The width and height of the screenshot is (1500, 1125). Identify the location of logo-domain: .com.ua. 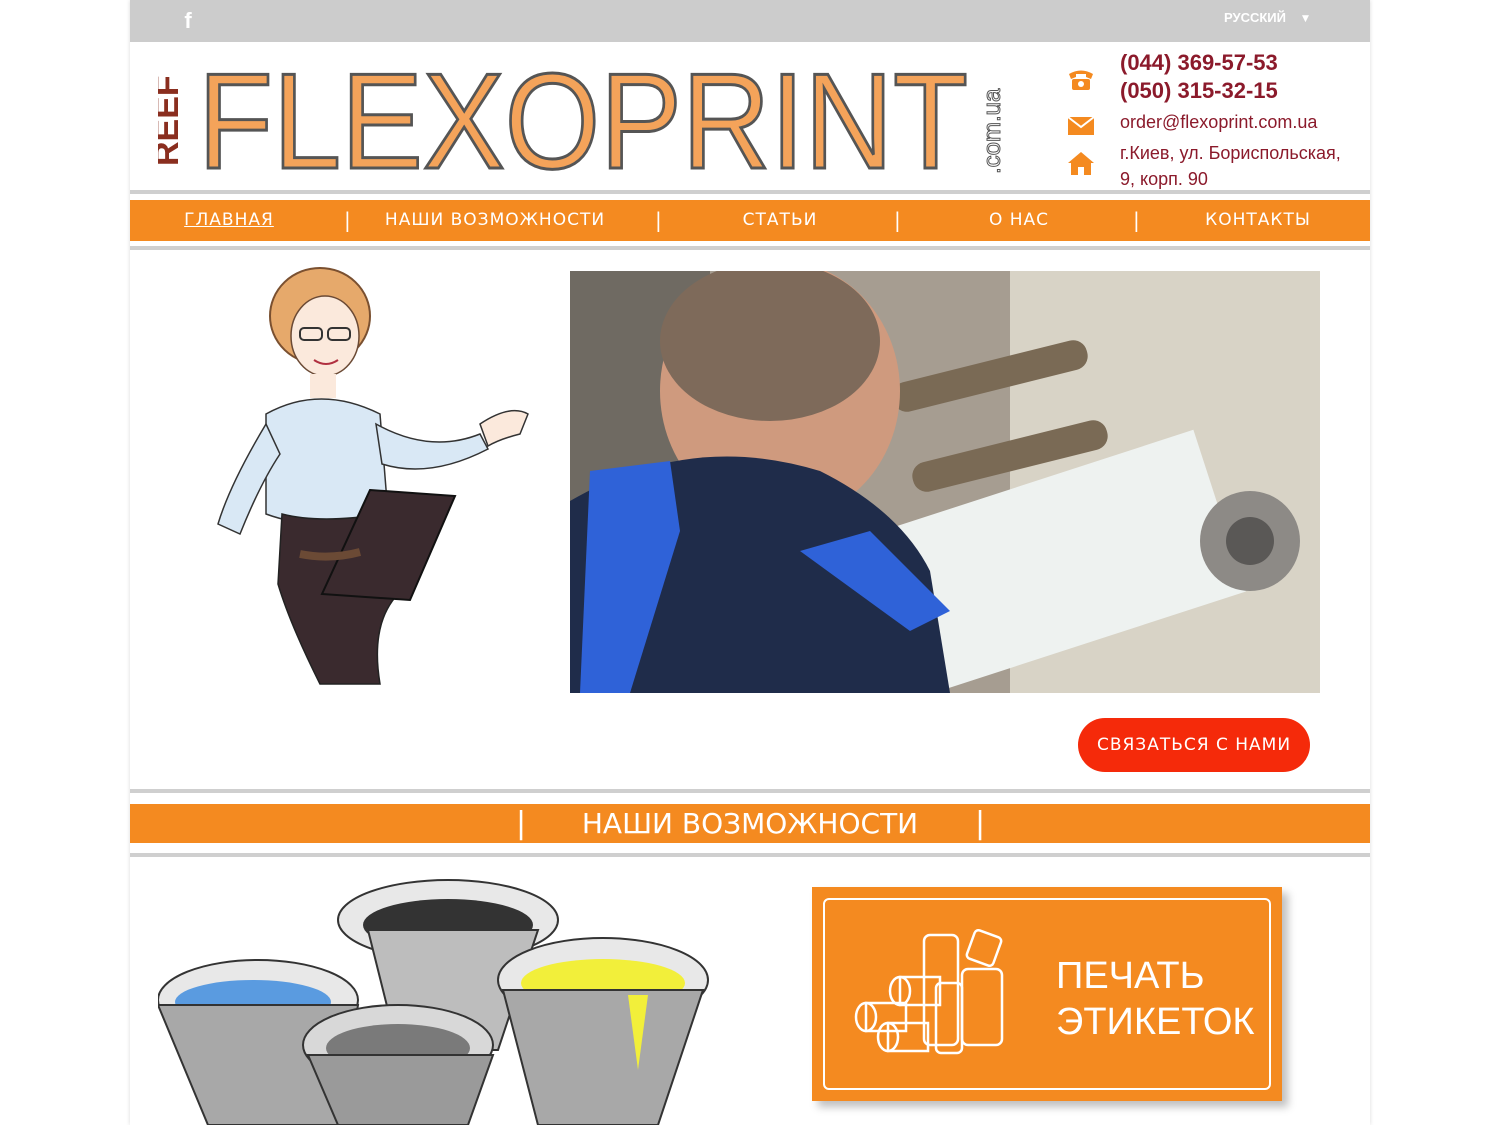
(992, 131).